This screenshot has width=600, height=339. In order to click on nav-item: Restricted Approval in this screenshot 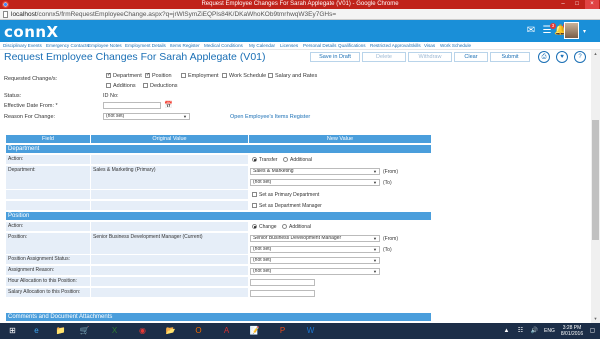, I will do `click(390, 45)`.